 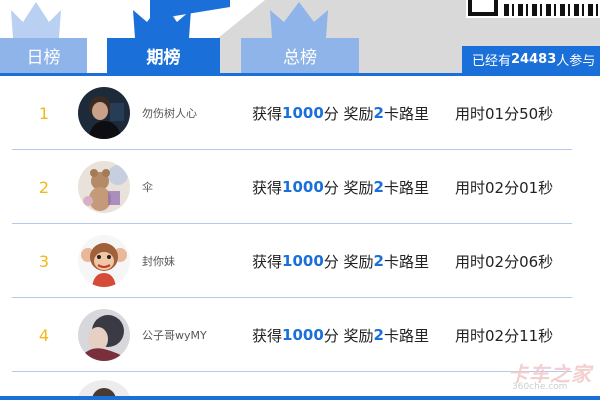 I want to click on participants-badge: 已经有 24483 人参与, so click(x=531, y=59).